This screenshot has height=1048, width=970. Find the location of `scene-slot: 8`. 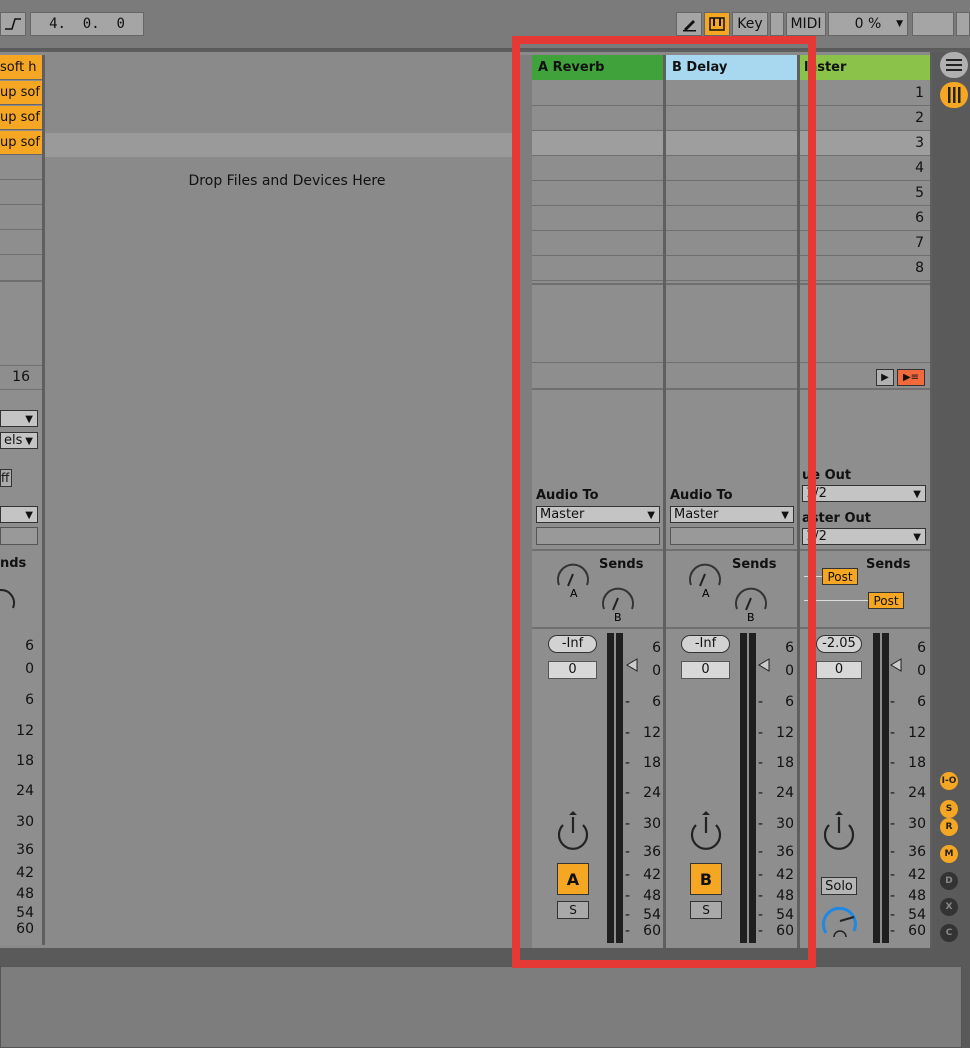

scene-slot: 8 is located at coordinates (865, 268).